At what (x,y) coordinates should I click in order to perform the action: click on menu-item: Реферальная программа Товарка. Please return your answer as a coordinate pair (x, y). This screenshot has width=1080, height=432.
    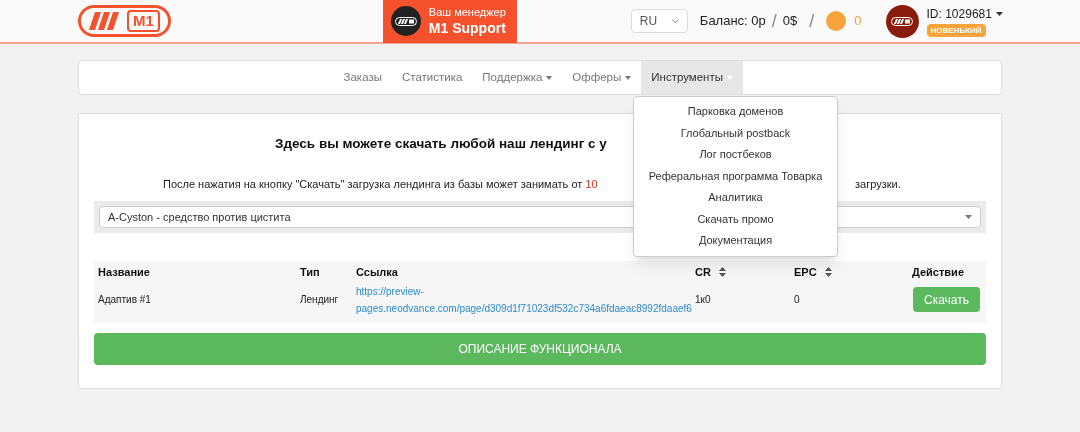
    Looking at the image, I should click on (735, 176).